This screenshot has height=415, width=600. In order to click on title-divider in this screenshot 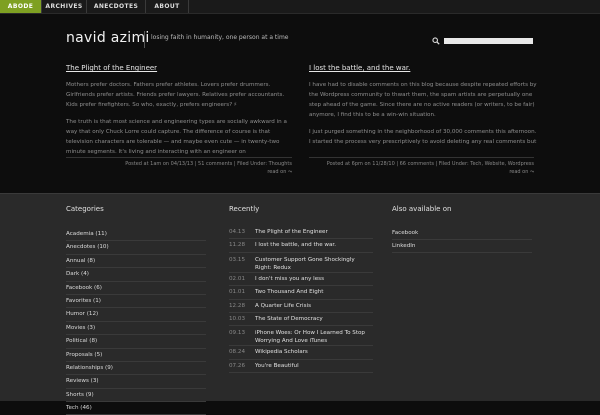, I will do `click(144, 39)`.